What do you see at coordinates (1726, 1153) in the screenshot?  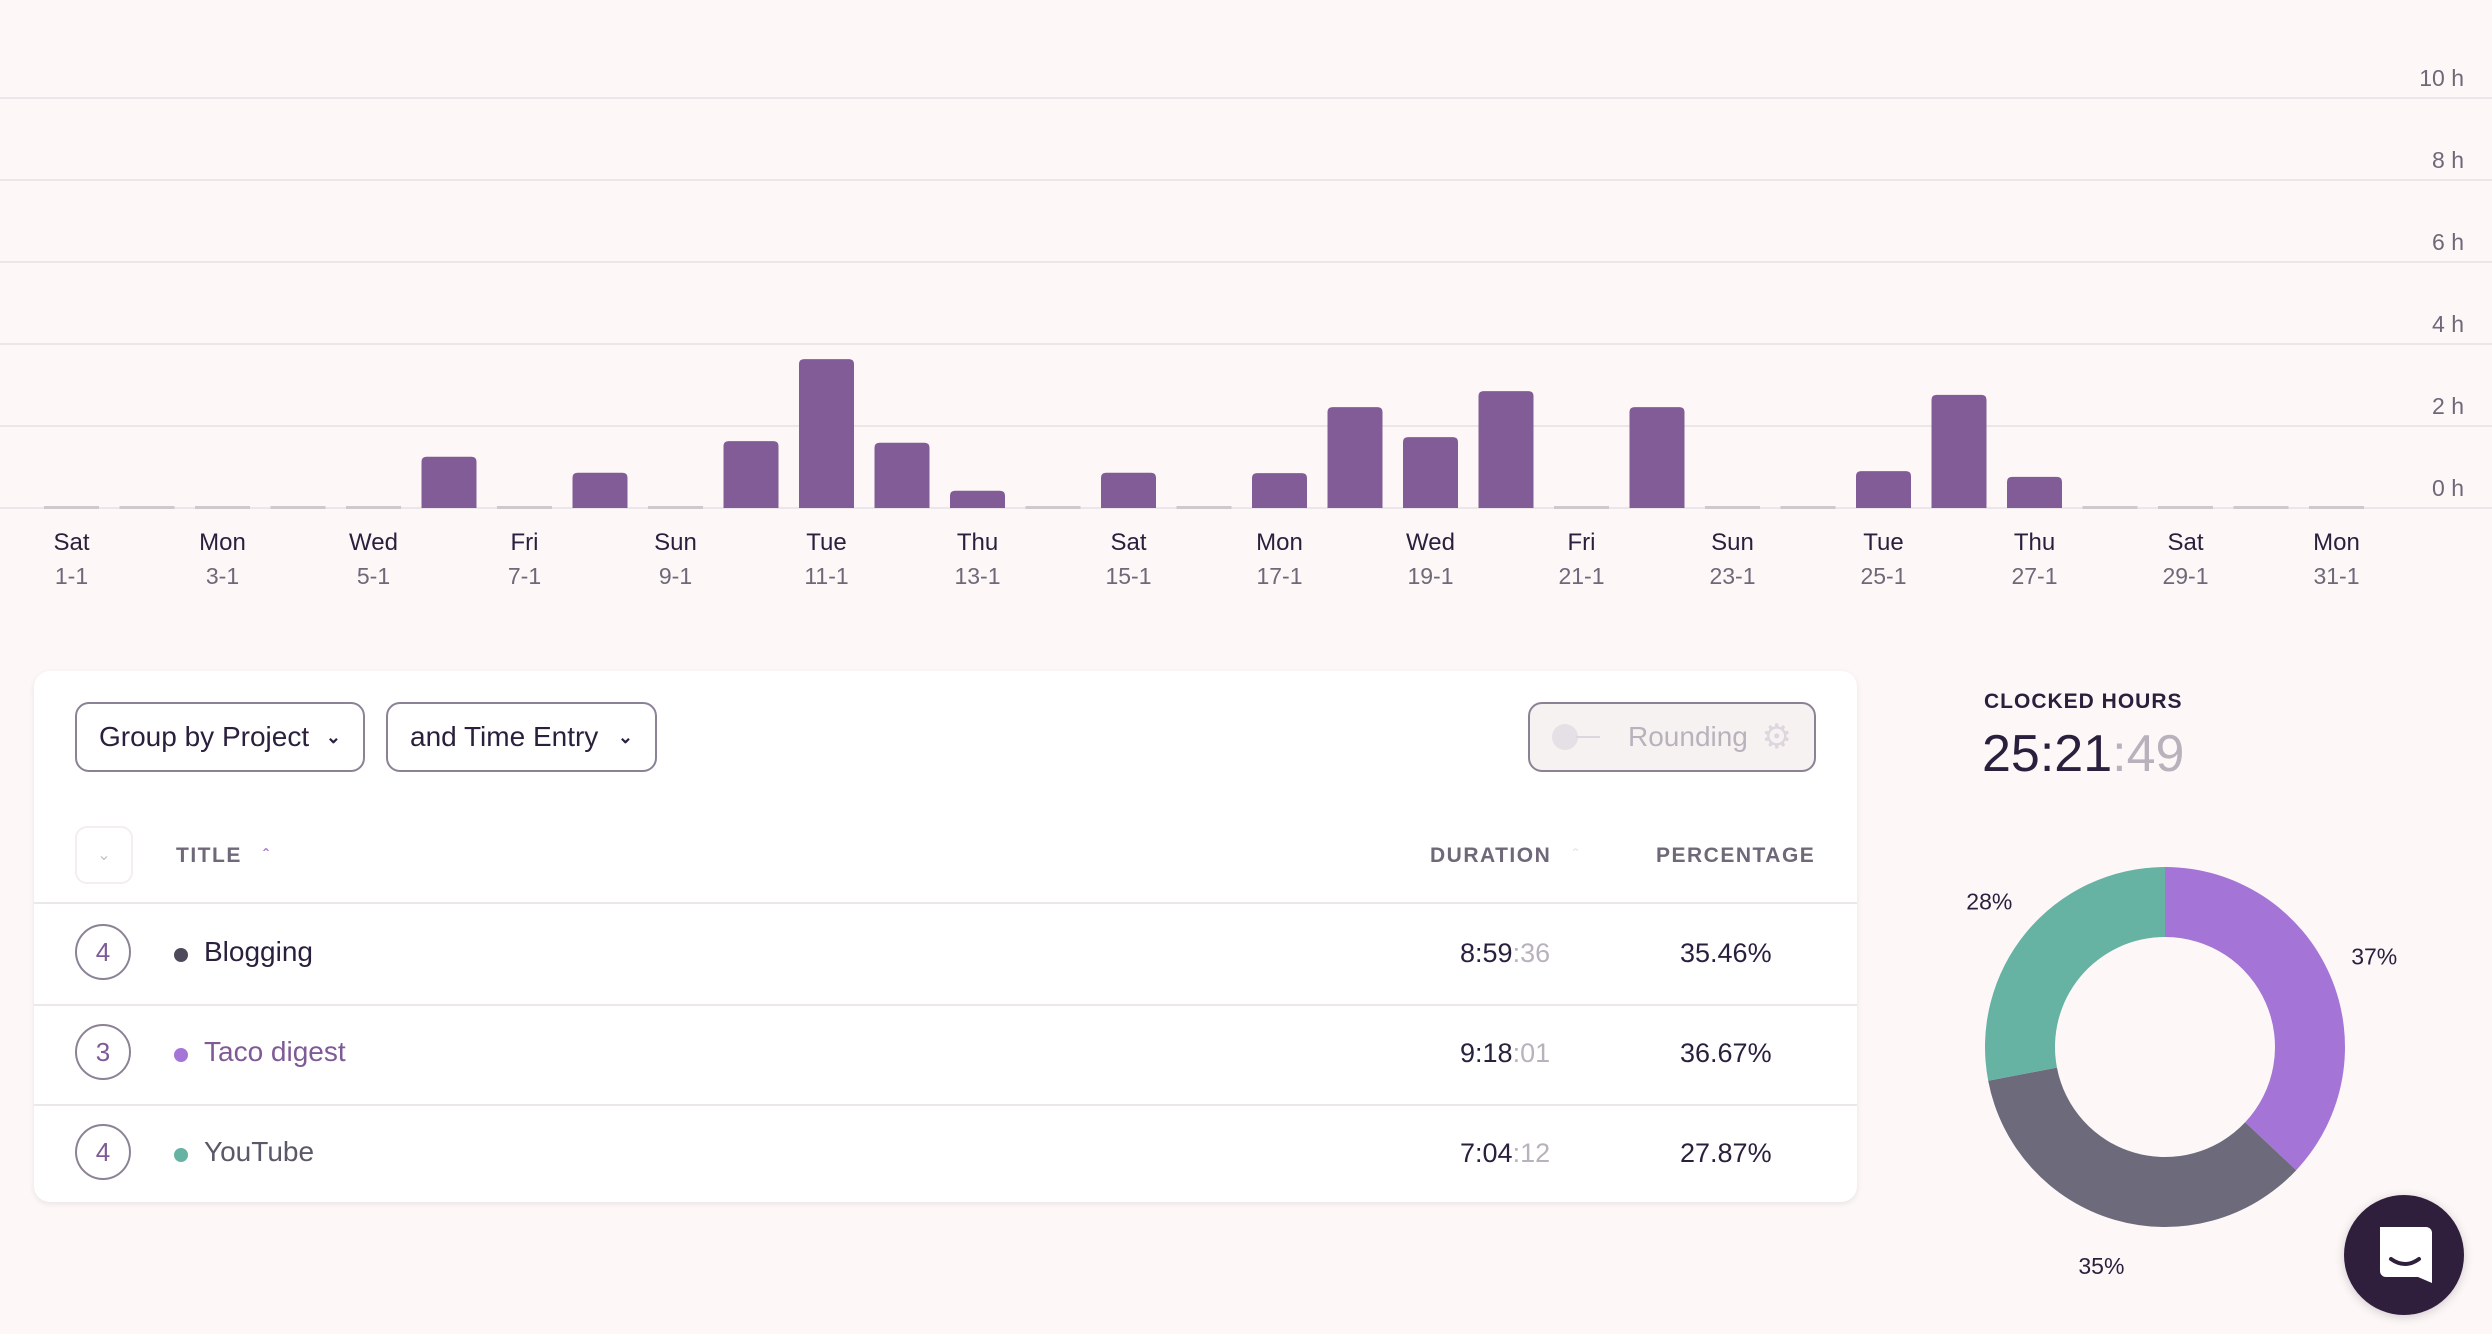 I see `percentage-value: 27.87%` at bounding box center [1726, 1153].